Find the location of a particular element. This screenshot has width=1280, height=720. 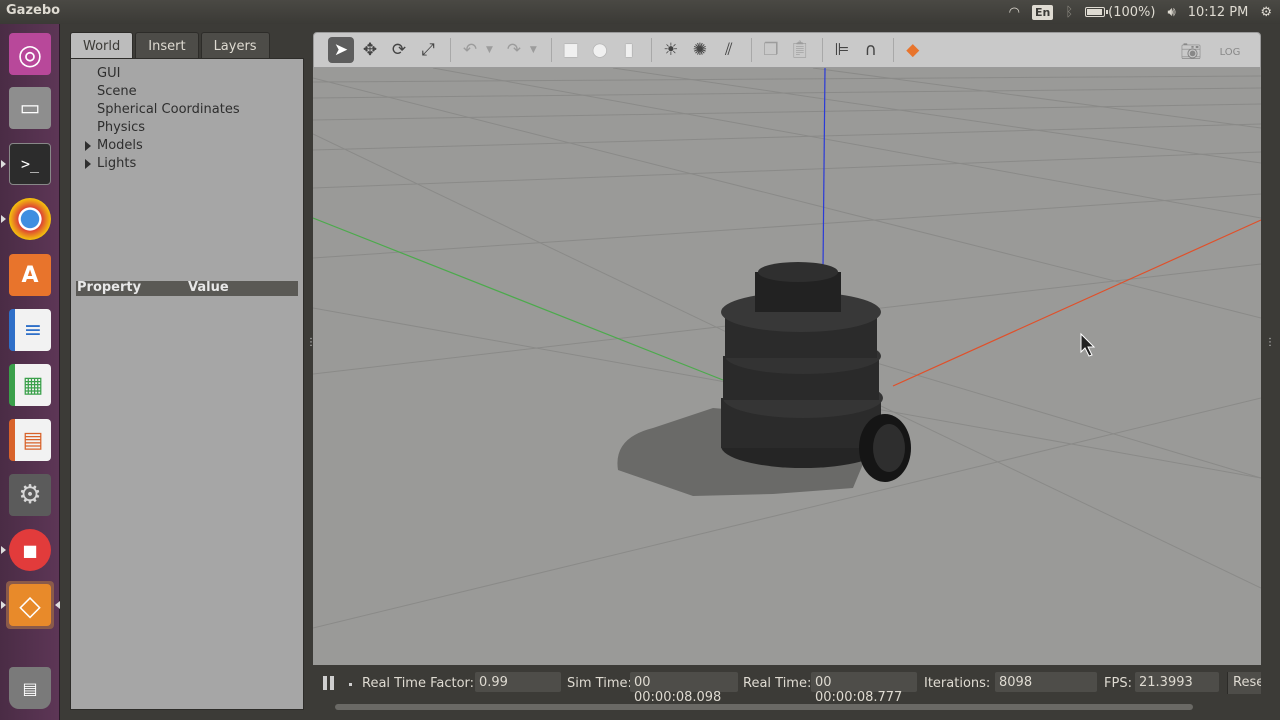

fps-value: 21.3993 is located at coordinates (1177, 682).